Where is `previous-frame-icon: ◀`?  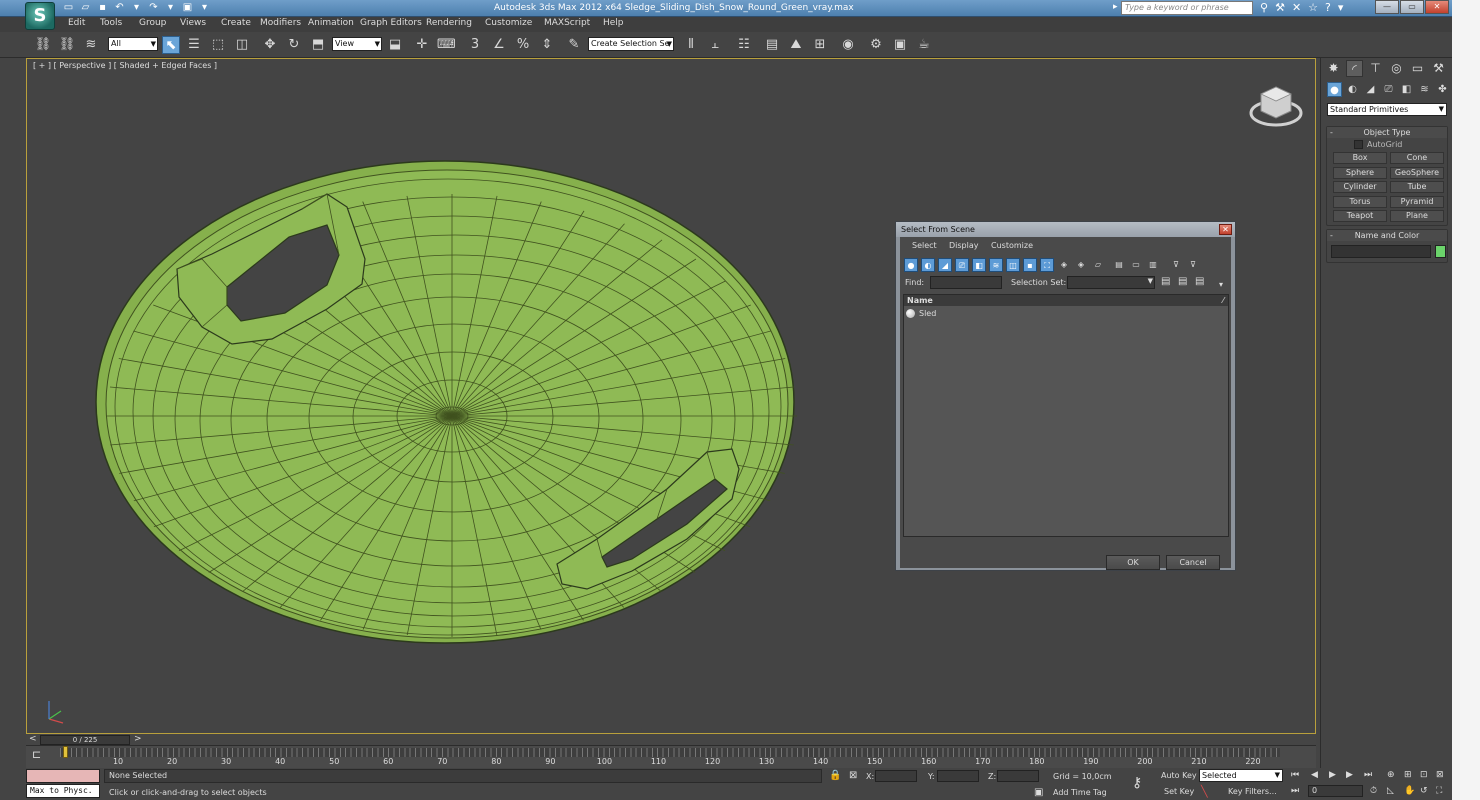
previous-frame-icon: ◀ is located at coordinates (1314, 775).